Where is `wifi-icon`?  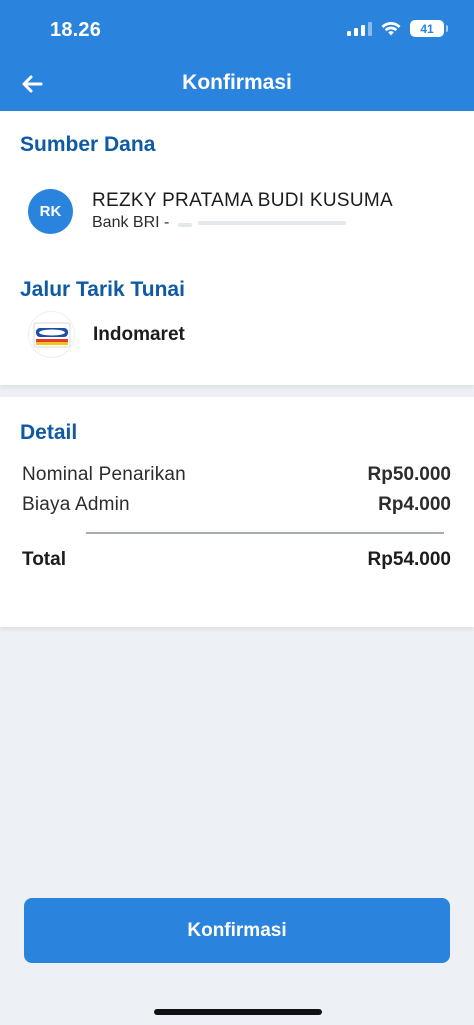 wifi-icon is located at coordinates (391, 28).